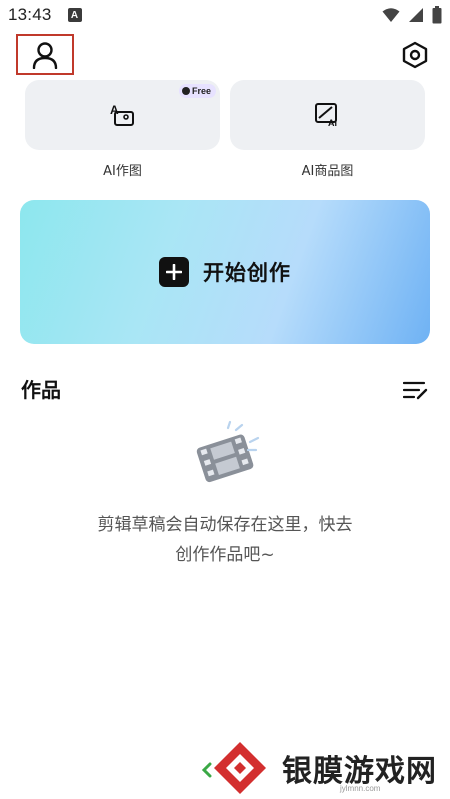 The width and height of the screenshot is (450, 799). What do you see at coordinates (74, 15) in the screenshot?
I see `notification-icon: A` at bounding box center [74, 15].